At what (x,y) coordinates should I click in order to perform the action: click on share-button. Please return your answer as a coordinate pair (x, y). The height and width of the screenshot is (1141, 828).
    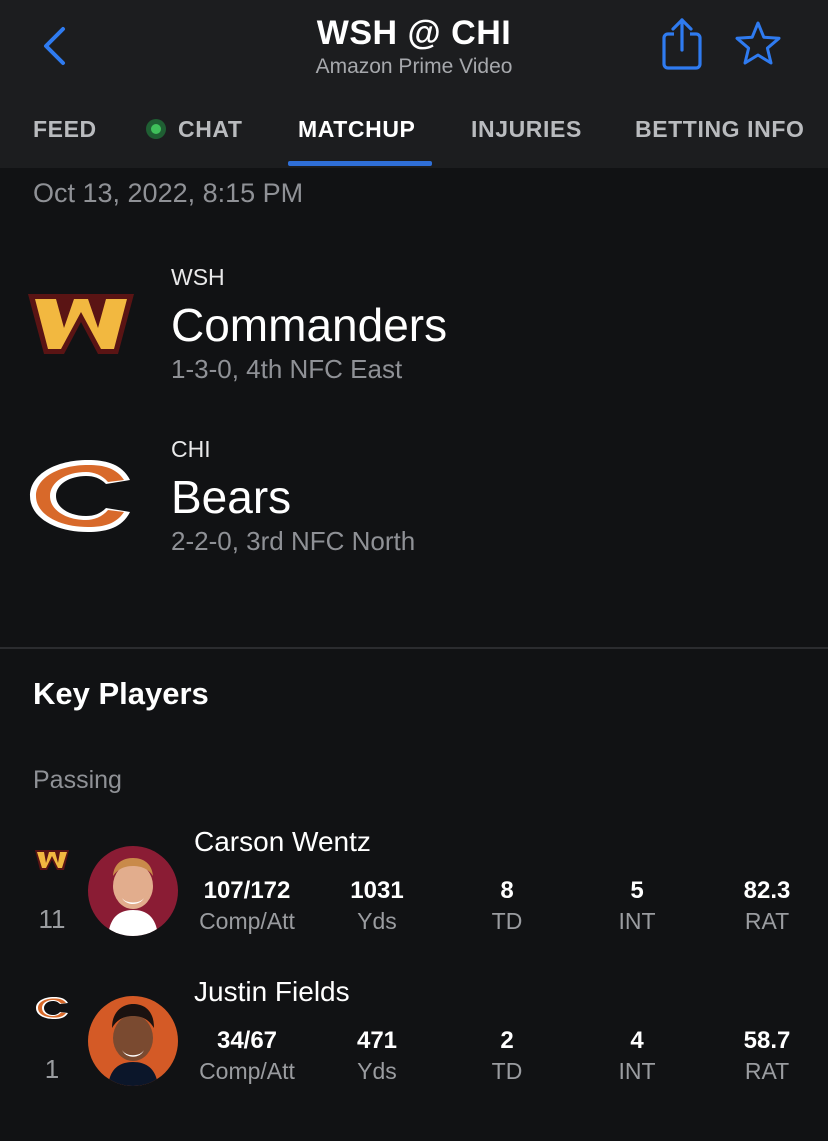
    Looking at the image, I should click on (682, 44).